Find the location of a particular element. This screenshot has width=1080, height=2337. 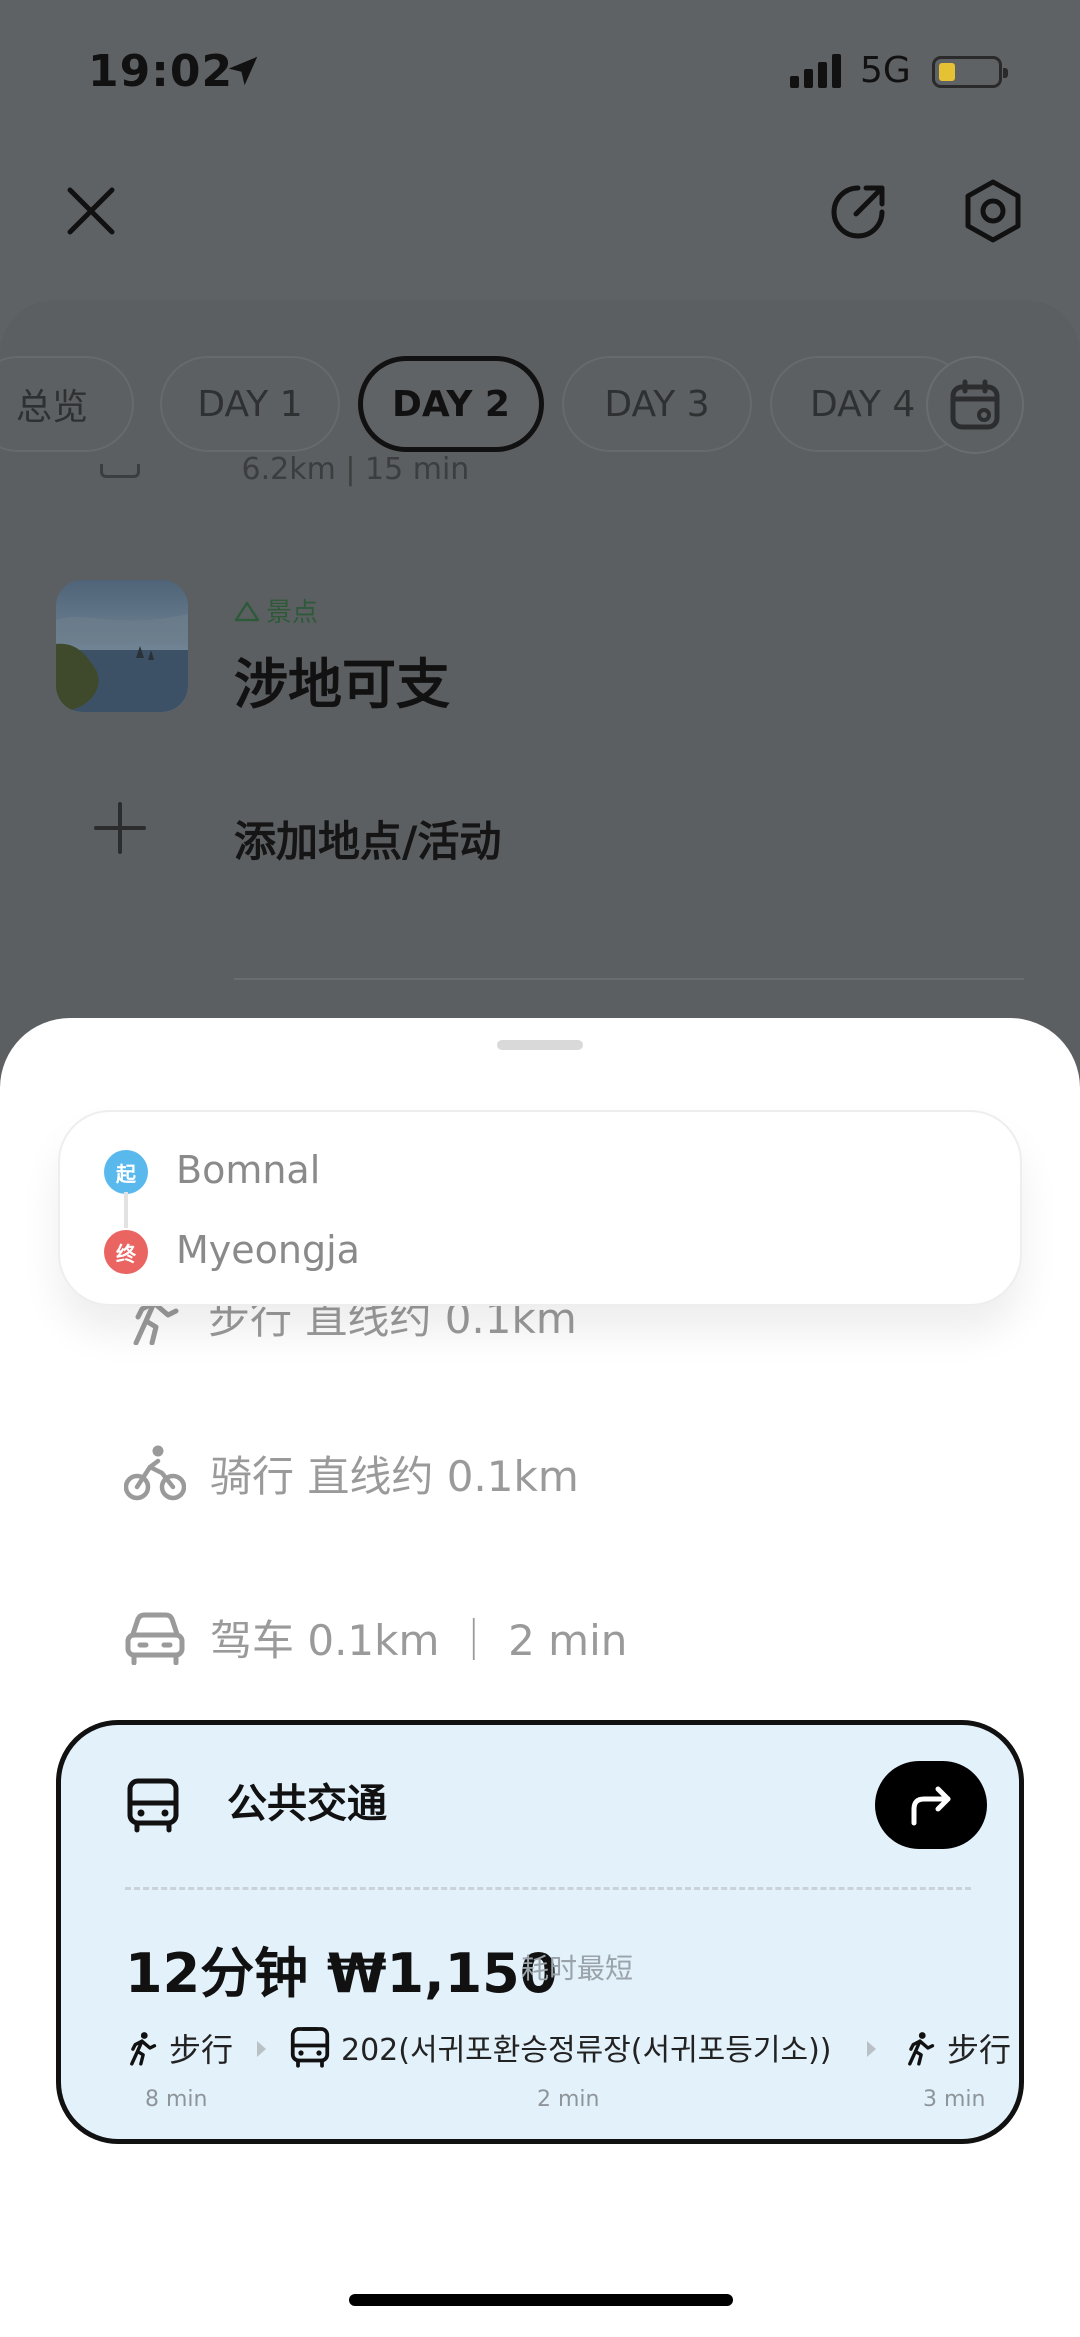

segment-duration: 8 min is located at coordinates (176, 2099).